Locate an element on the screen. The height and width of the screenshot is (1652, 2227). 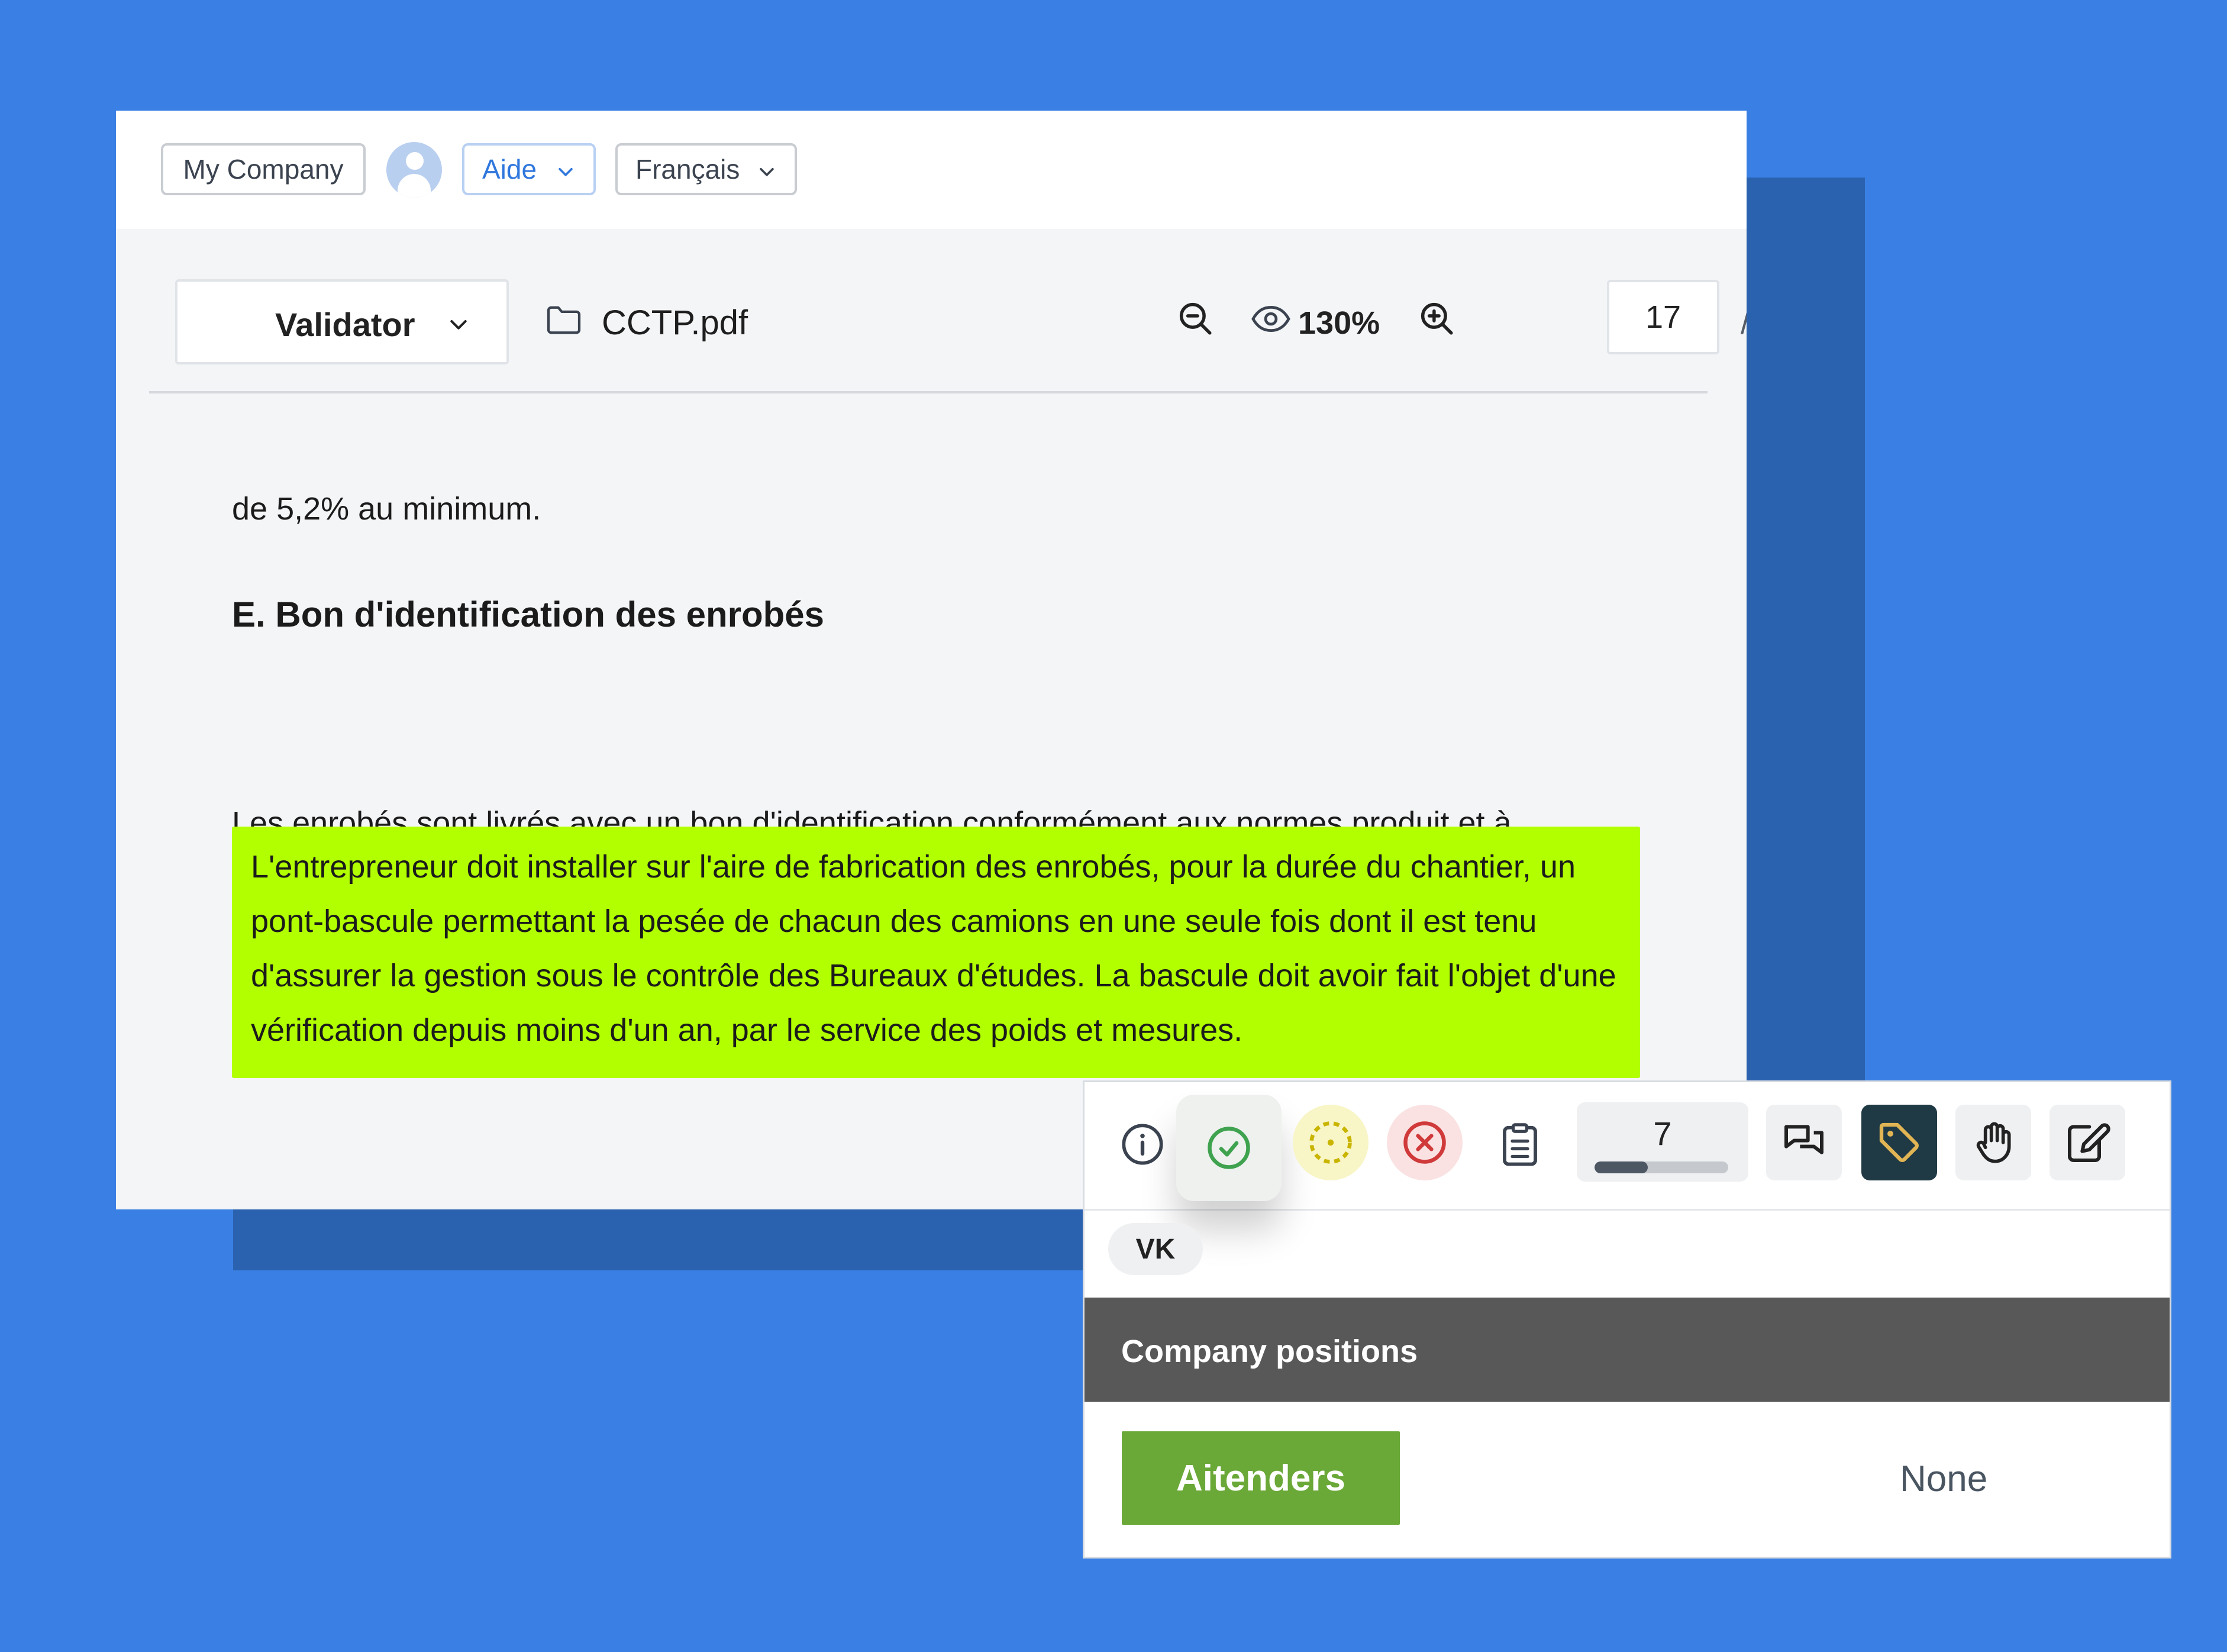
company-label: My Company is located at coordinates (263, 170).